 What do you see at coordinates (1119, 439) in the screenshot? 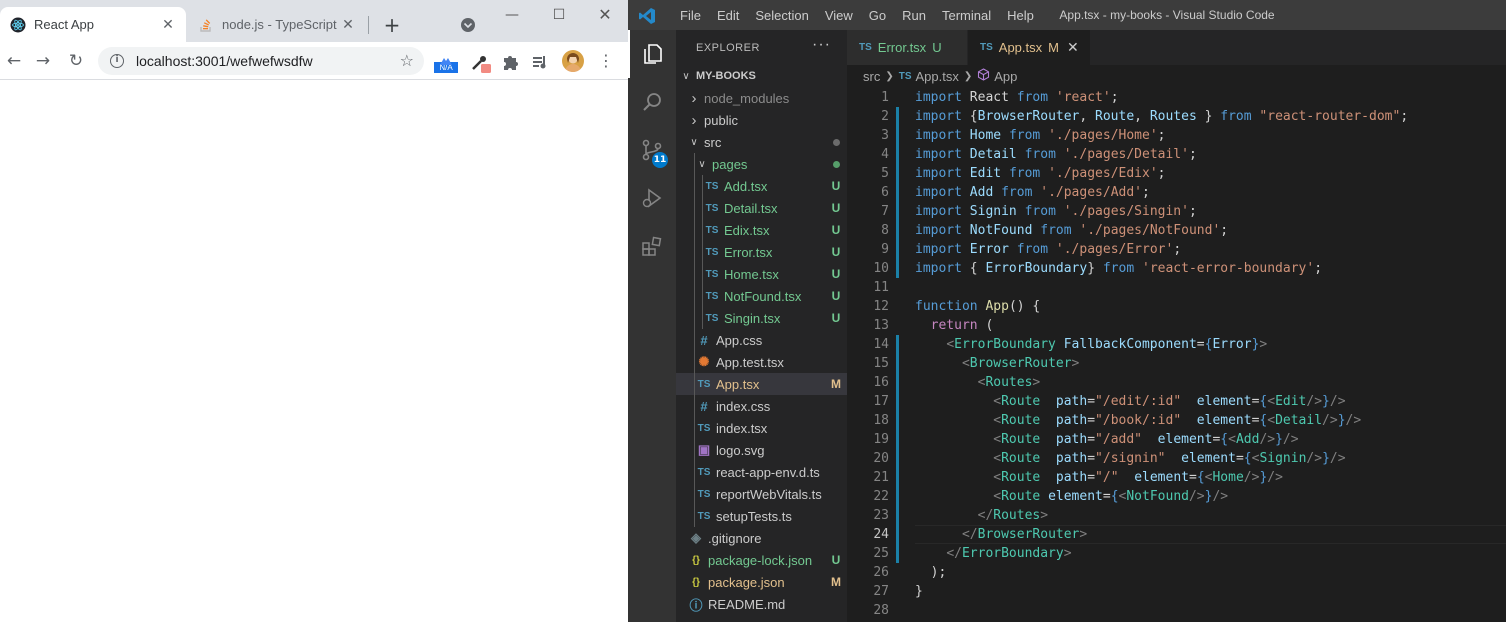
I see `code-token: "/add"` at bounding box center [1119, 439].